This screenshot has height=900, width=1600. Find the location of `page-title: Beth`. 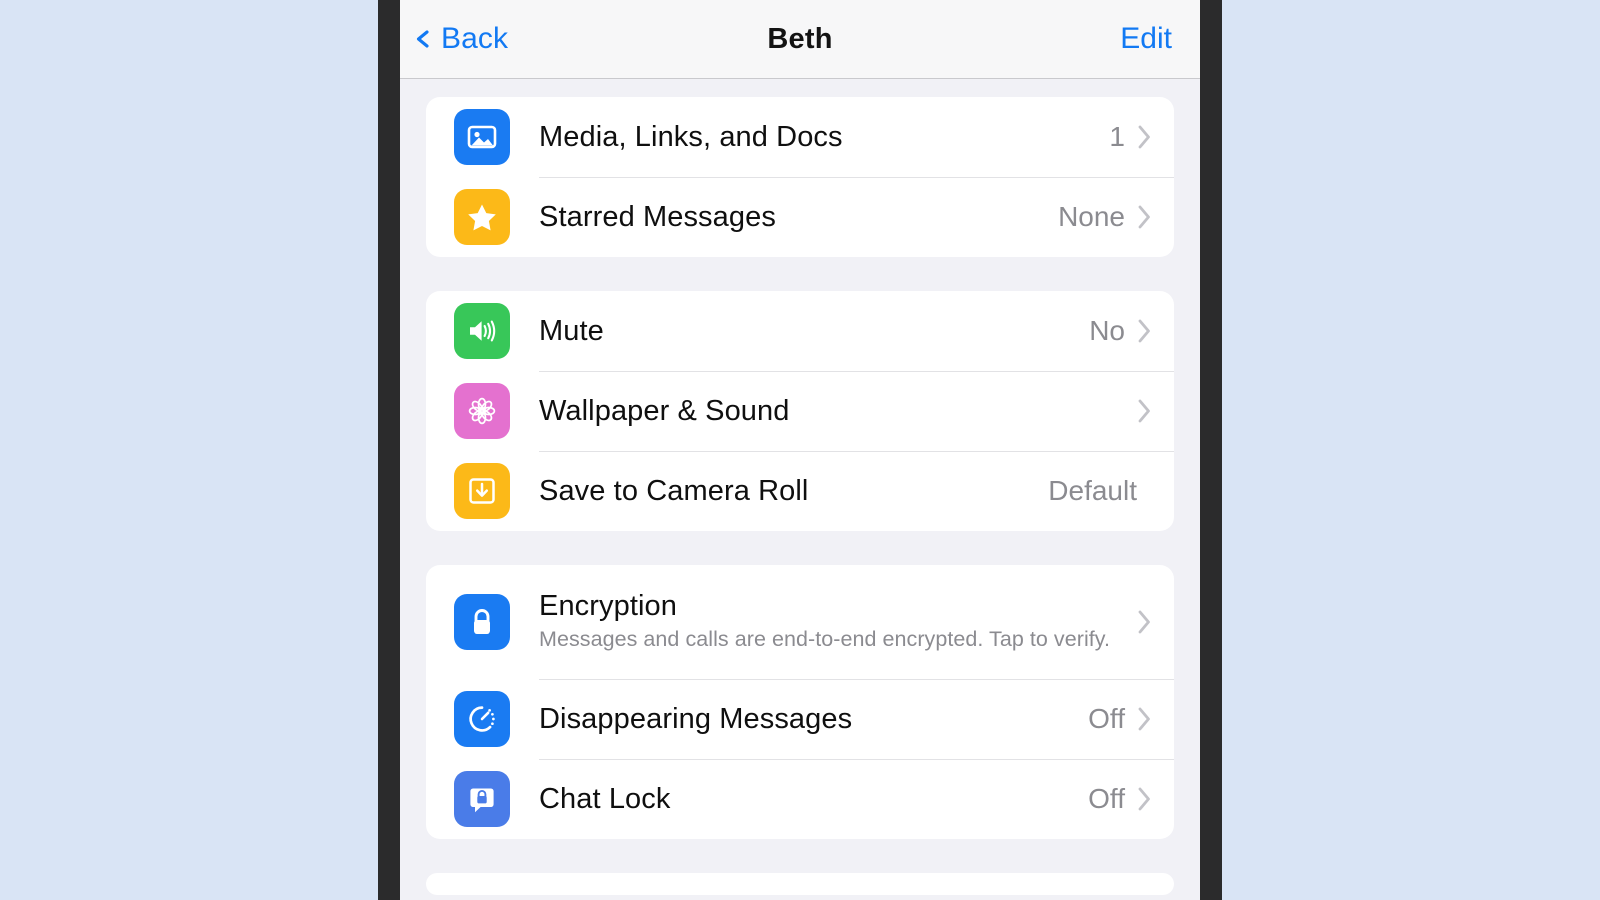

page-title: Beth is located at coordinates (800, 38).